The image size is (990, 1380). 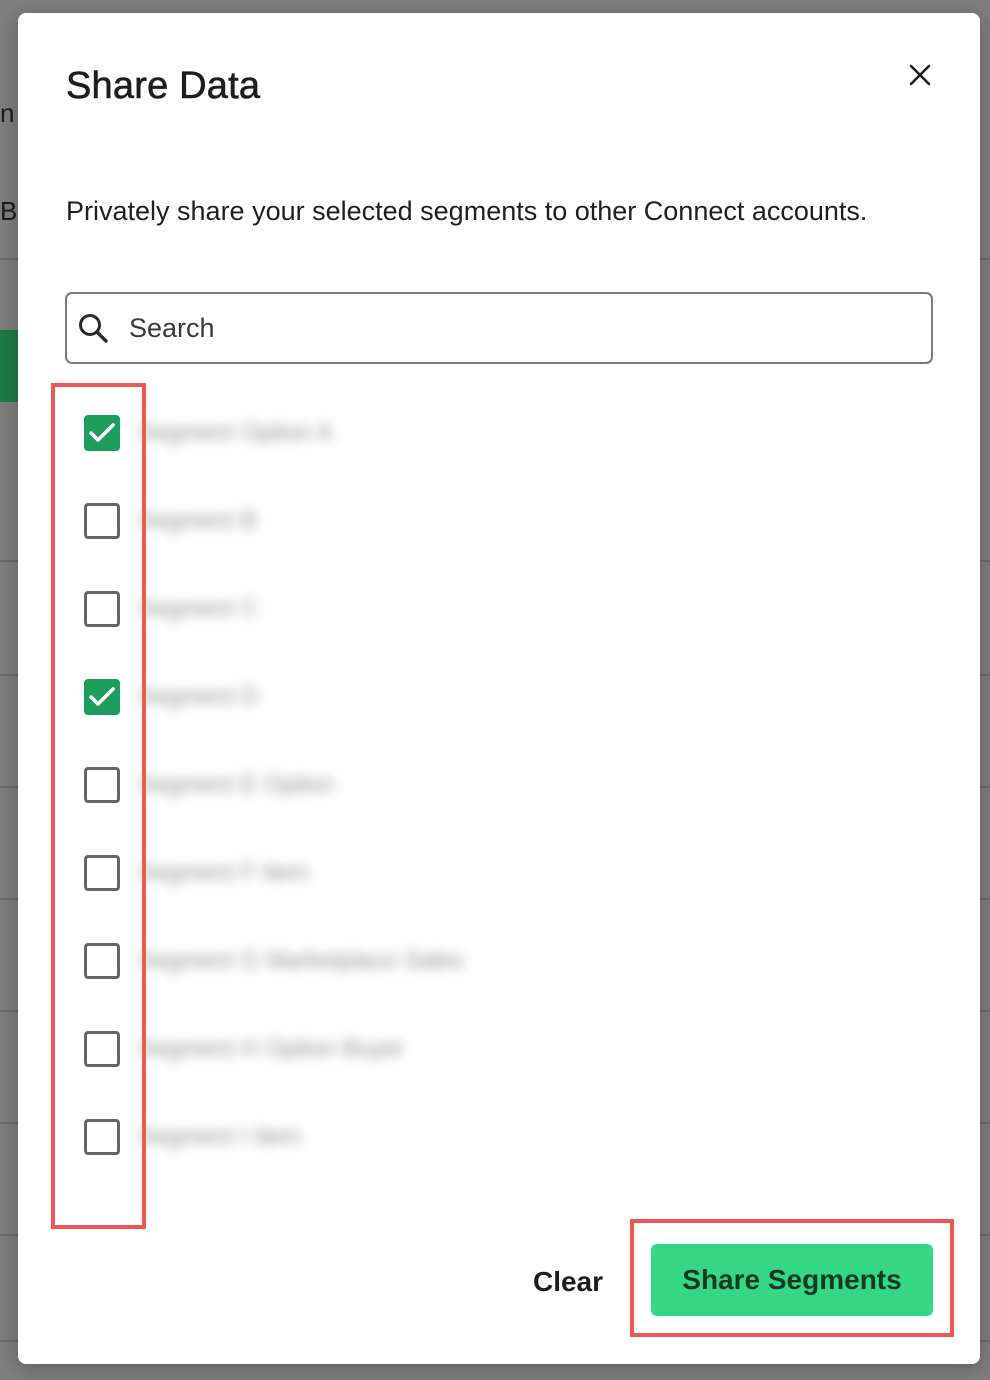 What do you see at coordinates (235, 432) in the screenshot?
I see `segment-label: Segment Option A` at bounding box center [235, 432].